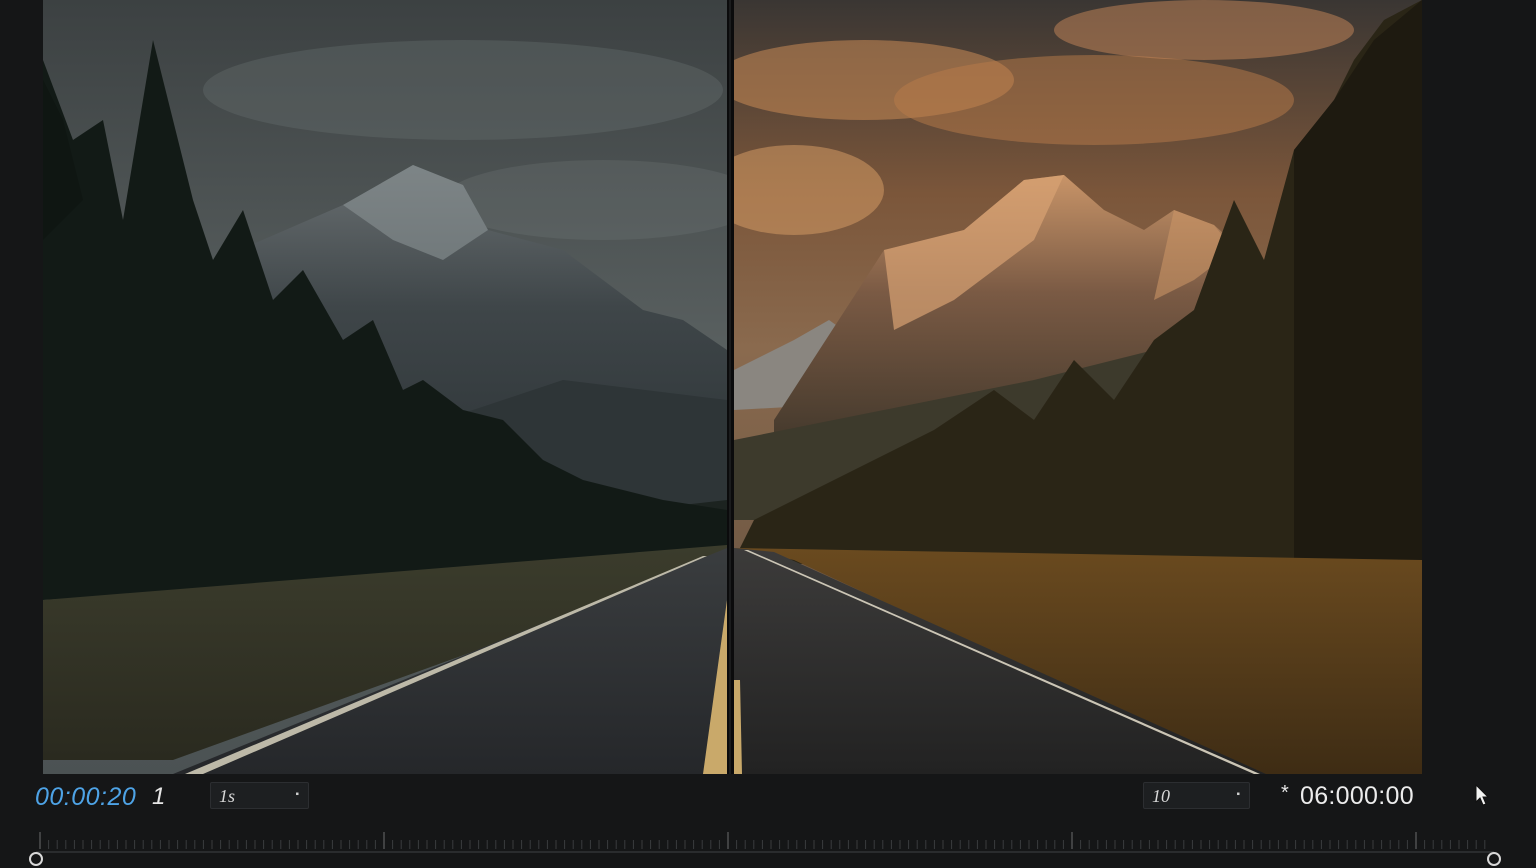 Image resolution: width=1536 pixels, height=868 pixels. Describe the element at coordinates (765, 842) in the screenshot. I see `timeline-ticks` at that location.